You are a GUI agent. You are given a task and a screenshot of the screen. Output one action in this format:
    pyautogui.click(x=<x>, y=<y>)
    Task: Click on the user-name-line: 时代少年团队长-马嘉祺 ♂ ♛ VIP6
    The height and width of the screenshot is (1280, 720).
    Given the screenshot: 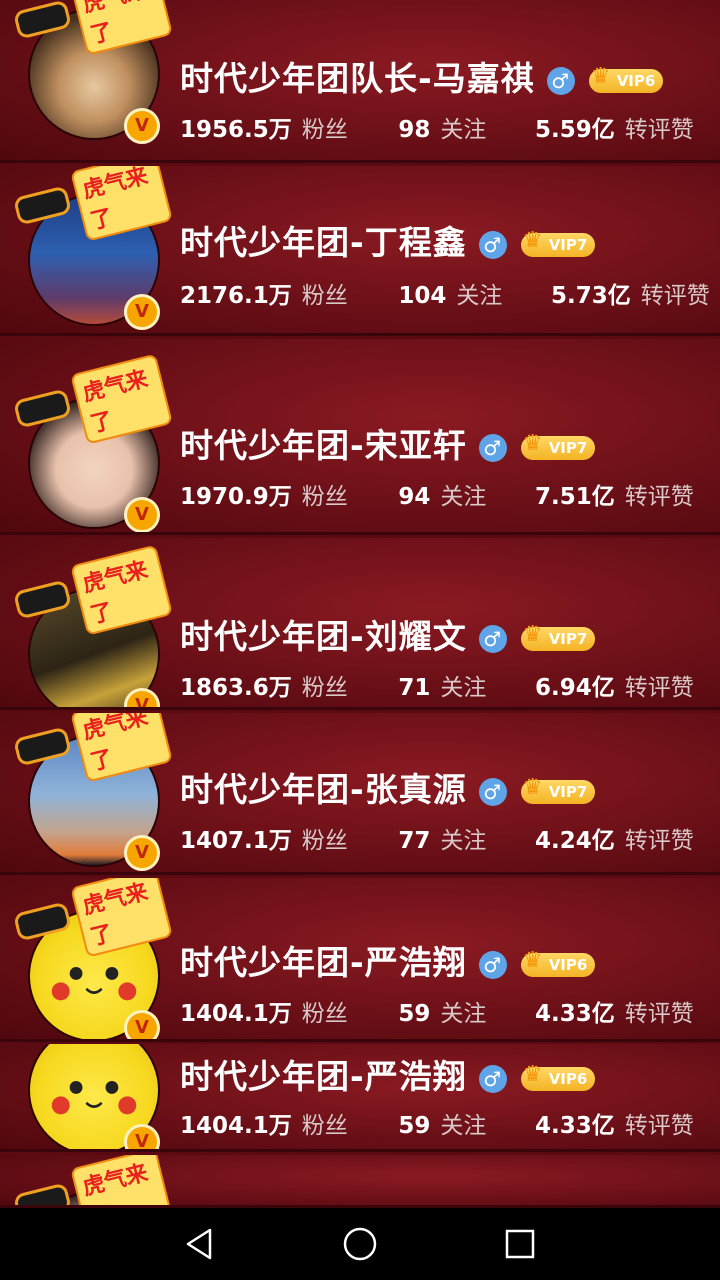 What is the action you would take?
    pyautogui.click(x=422, y=76)
    